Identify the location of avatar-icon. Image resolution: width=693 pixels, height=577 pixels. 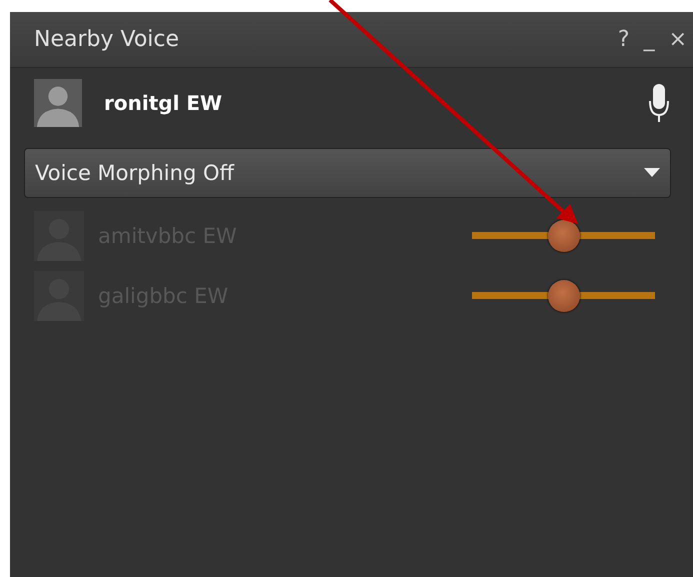
(58, 103).